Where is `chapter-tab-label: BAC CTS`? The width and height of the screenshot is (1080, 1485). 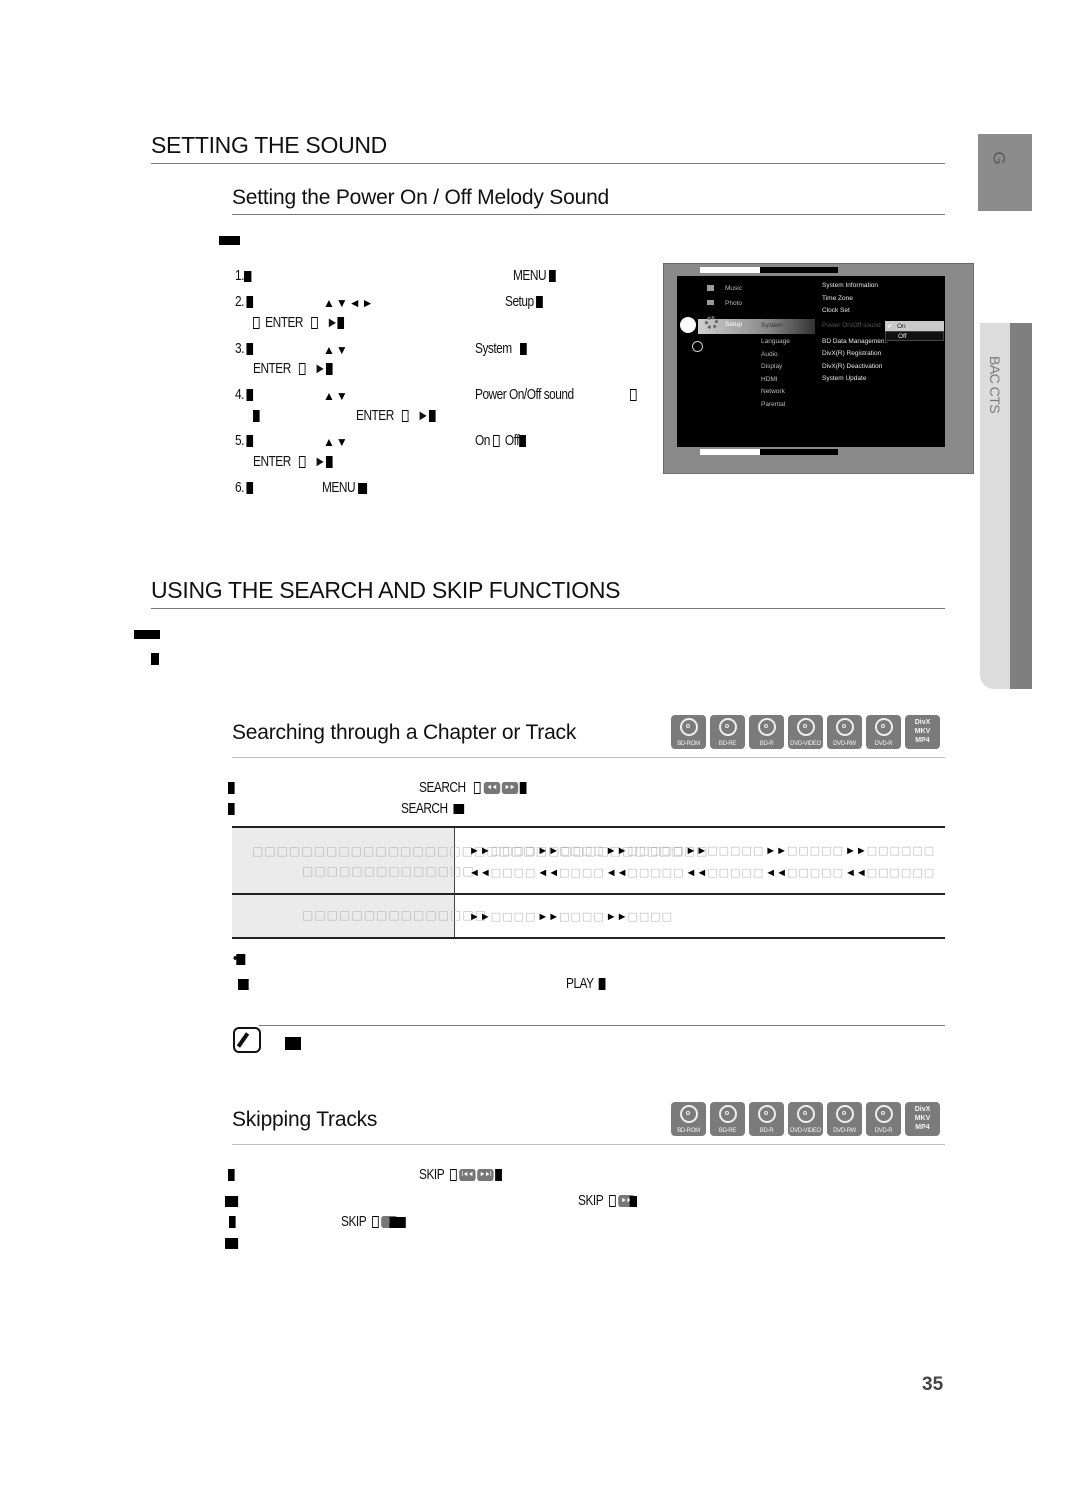 chapter-tab-label: BAC CTS is located at coordinates (995, 385).